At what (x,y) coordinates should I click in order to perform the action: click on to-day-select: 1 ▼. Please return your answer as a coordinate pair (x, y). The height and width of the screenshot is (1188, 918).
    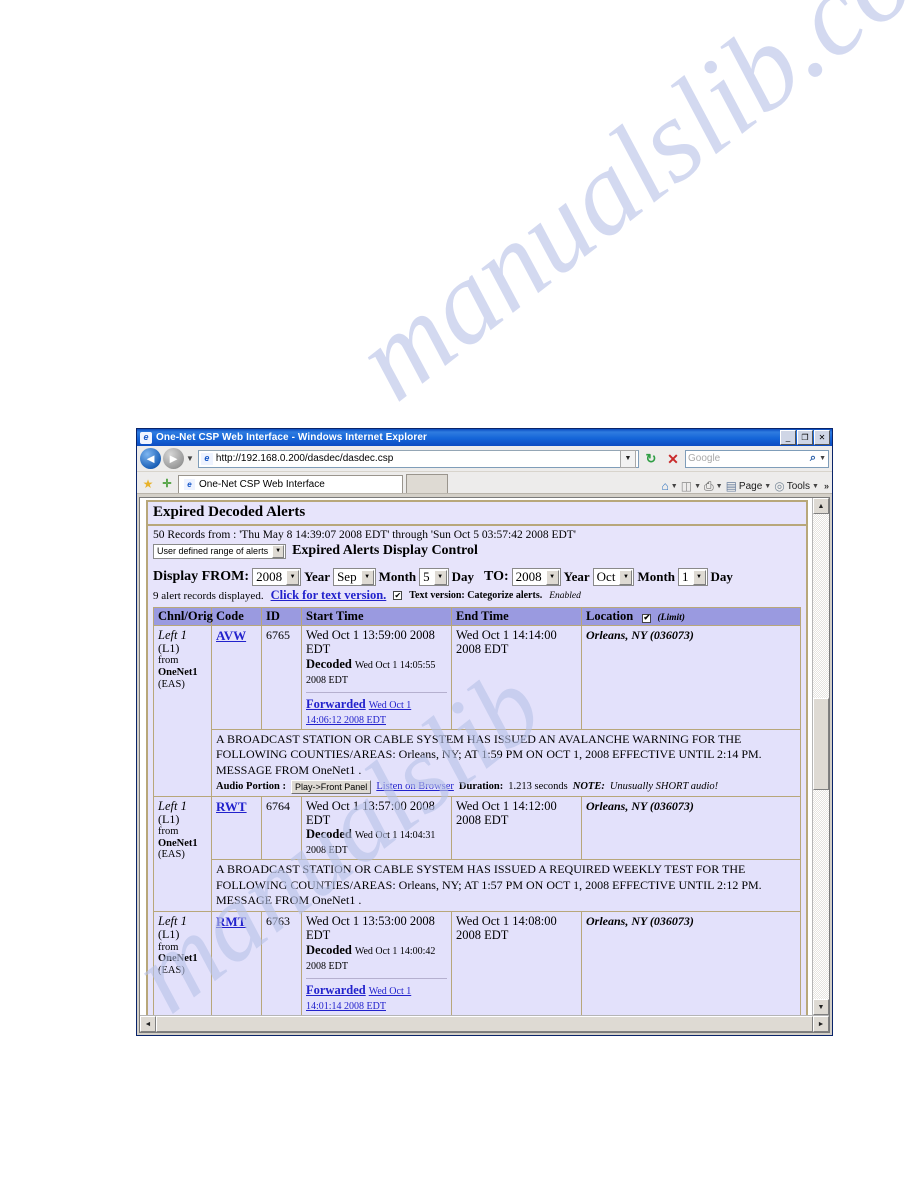
    Looking at the image, I should click on (693, 577).